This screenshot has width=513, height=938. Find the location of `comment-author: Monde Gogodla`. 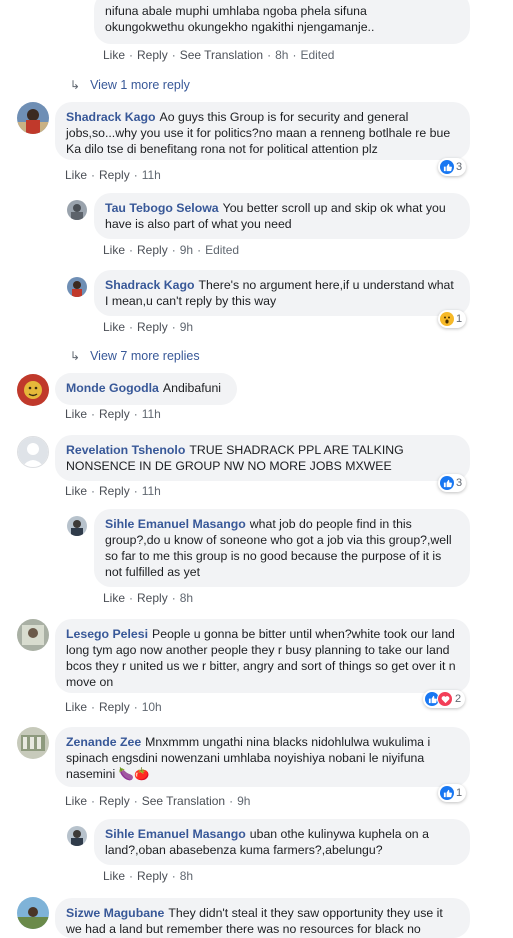

comment-author: Monde Gogodla is located at coordinates (112, 388).